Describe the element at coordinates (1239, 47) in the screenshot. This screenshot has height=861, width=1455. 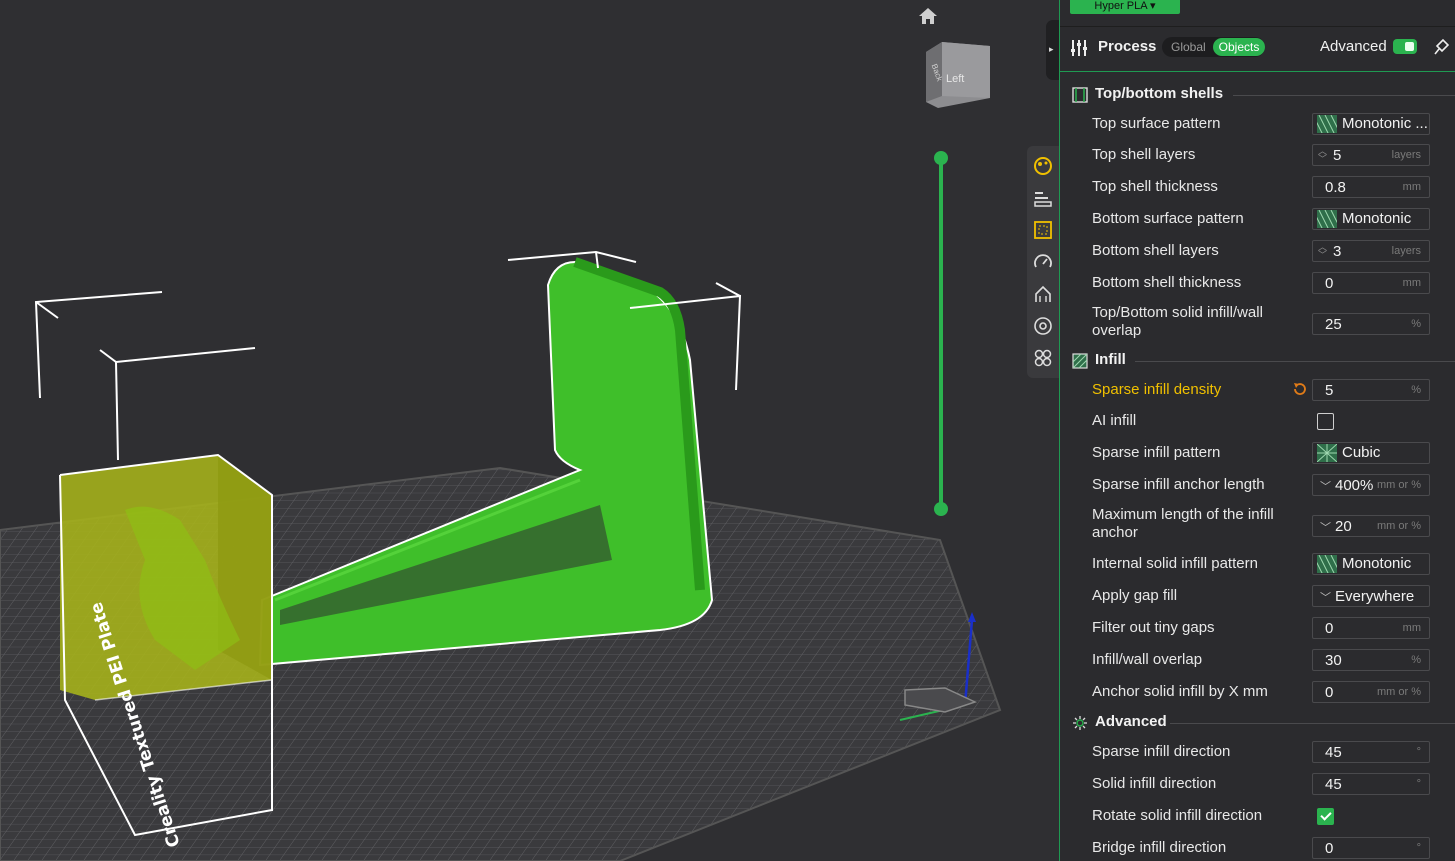
I see `scope-objects-option: Objects` at that location.